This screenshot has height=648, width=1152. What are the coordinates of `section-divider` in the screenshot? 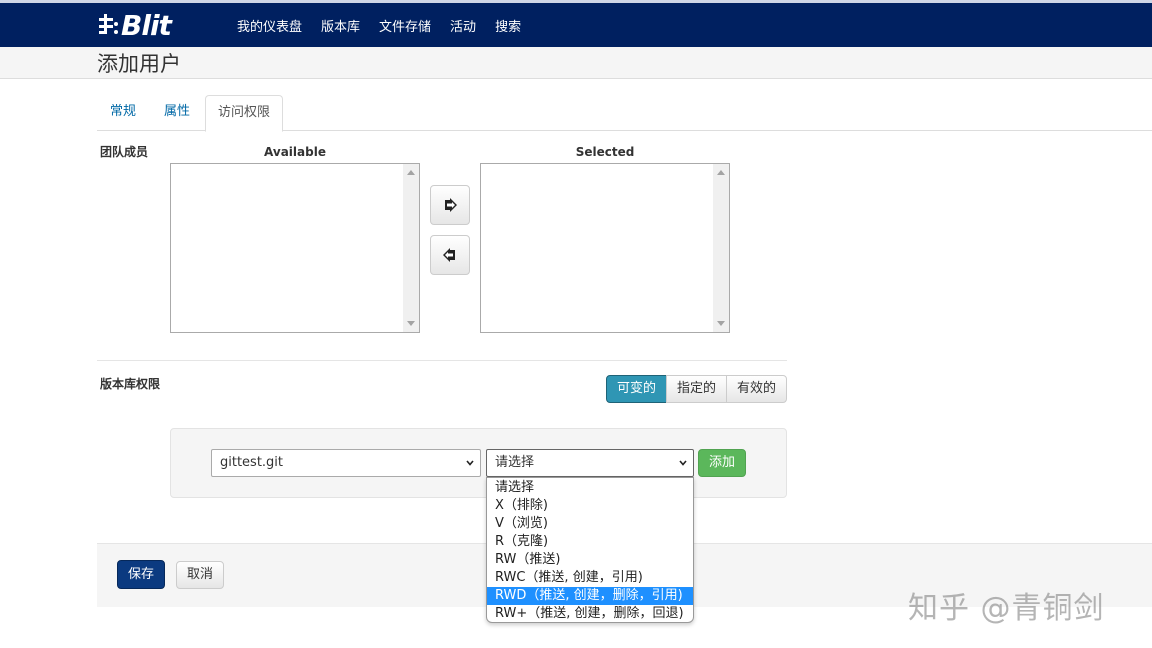 It's located at (442, 360).